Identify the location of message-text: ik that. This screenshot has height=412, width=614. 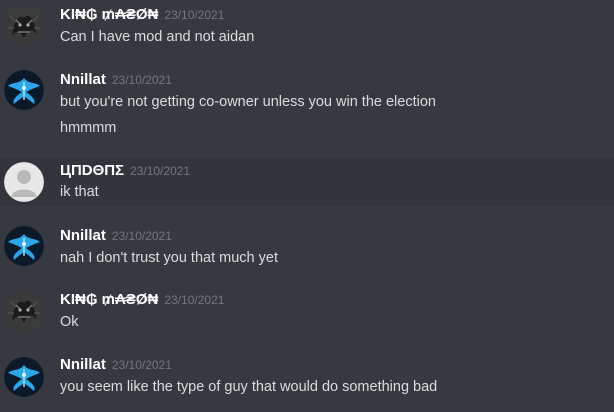
(79, 192).